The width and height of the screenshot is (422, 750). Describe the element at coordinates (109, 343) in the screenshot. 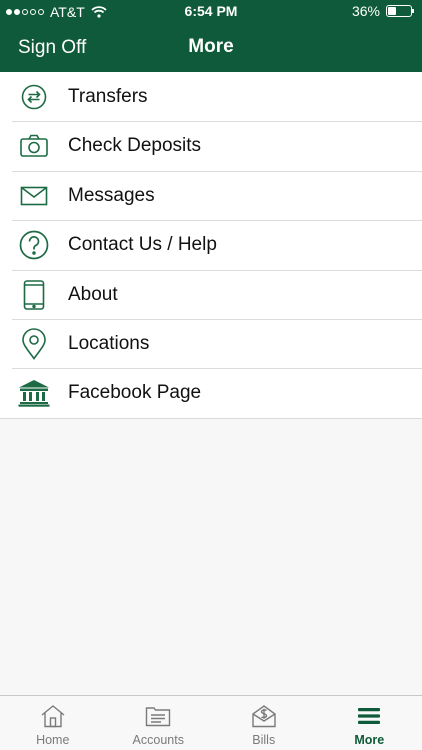

I see `menu-item-label: Locations` at that location.